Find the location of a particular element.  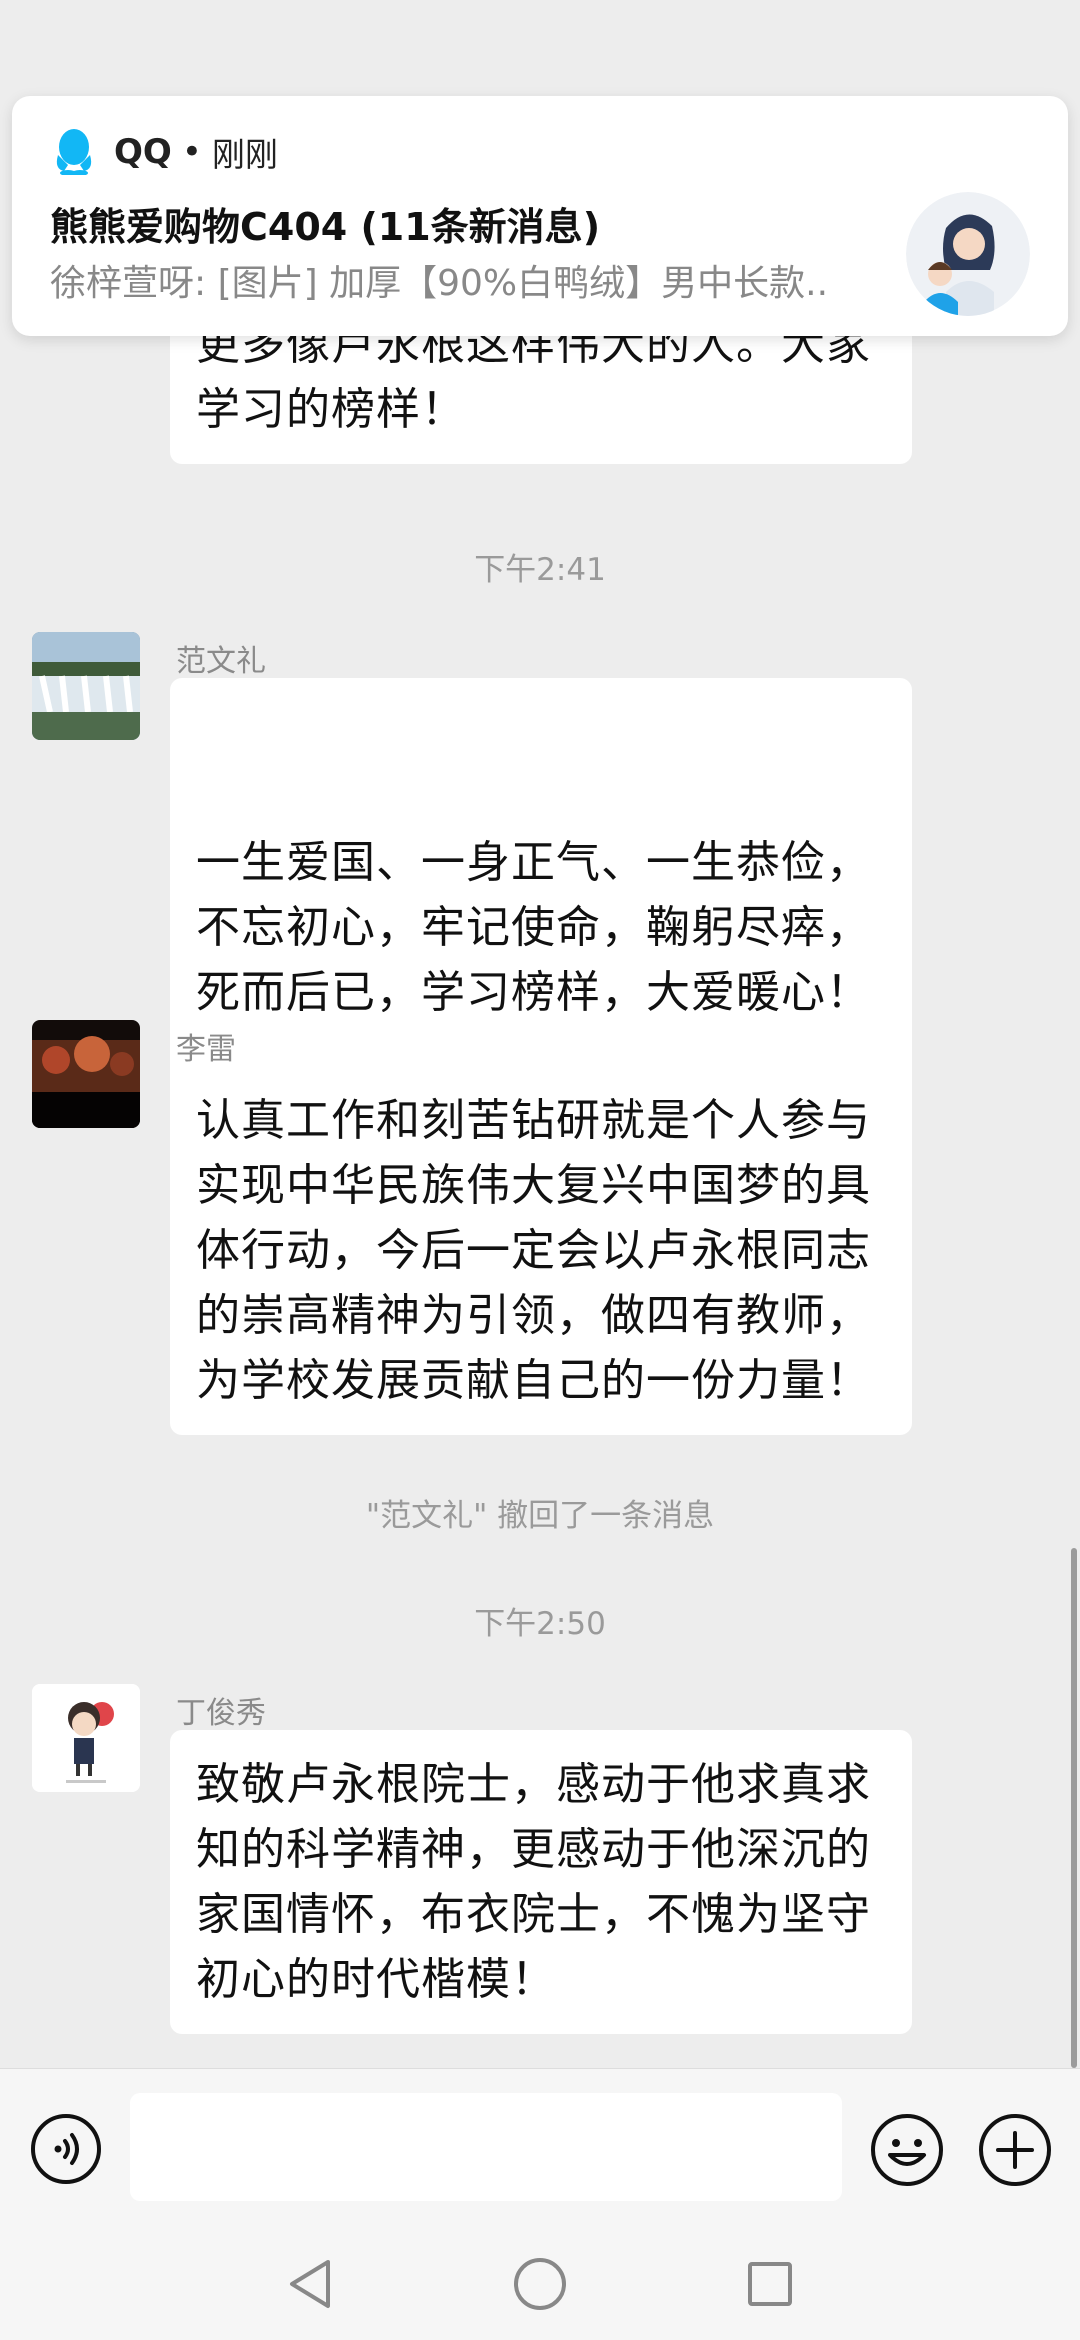

message-input is located at coordinates (486, 2147).